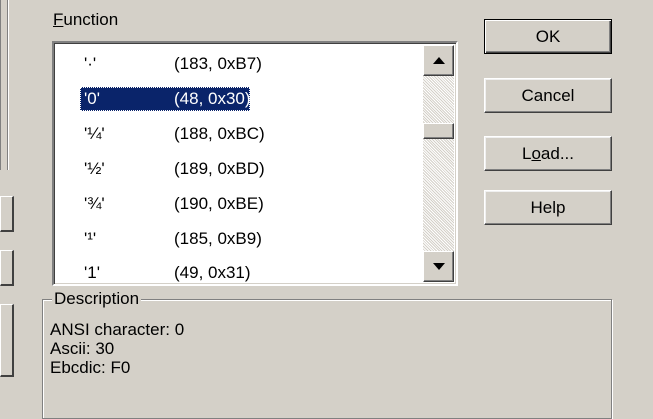 Image resolution: width=653 pixels, height=419 pixels. Describe the element at coordinates (82, 348) in the screenshot. I see `description-ascii: Ascii: 30` at that location.